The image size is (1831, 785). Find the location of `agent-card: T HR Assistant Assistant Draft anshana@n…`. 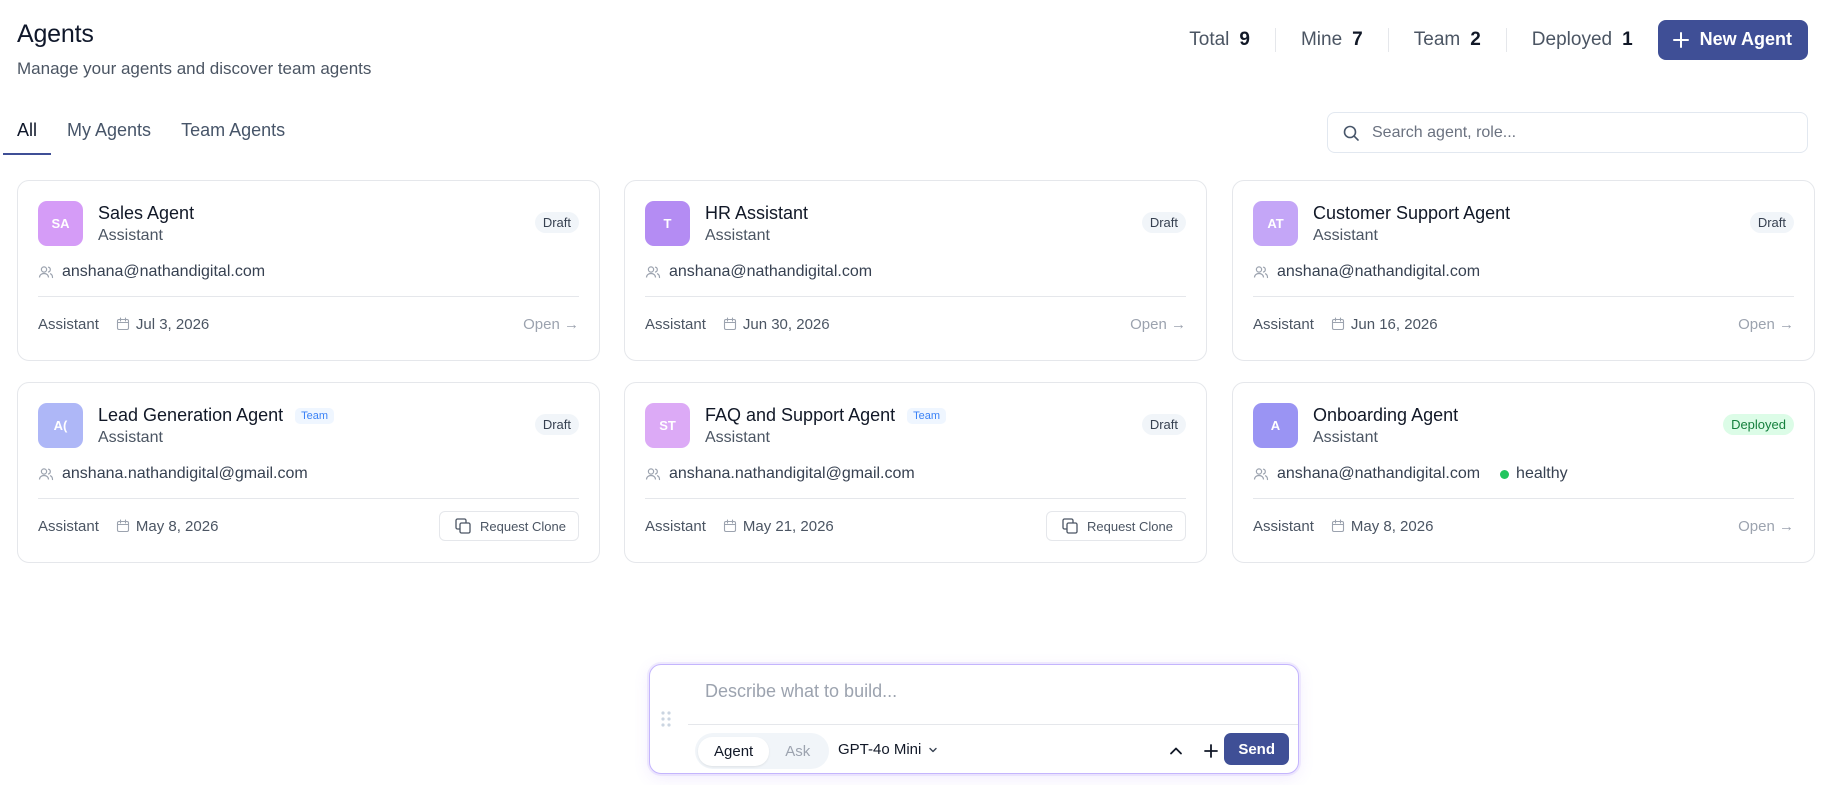

agent-card: T HR Assistant Assistant Draft anshana@n… is located at coordinates (915, 270).